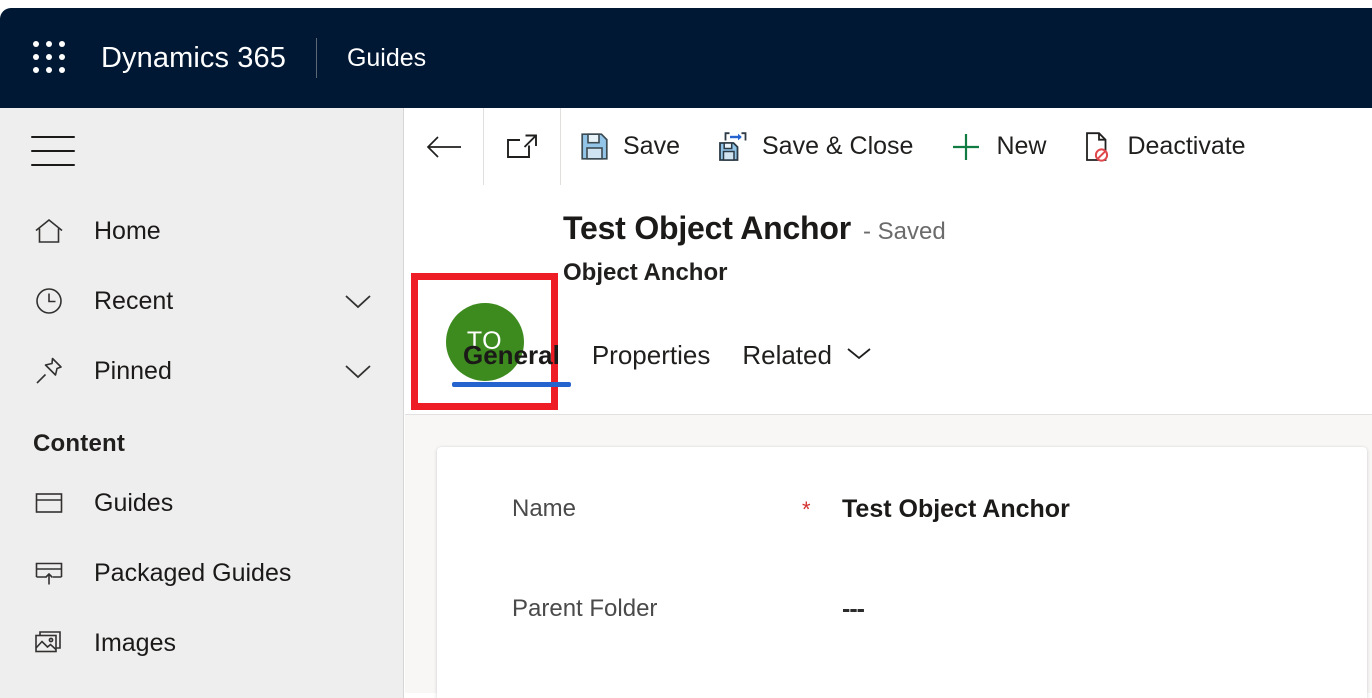  Describe the element at coordinates (193, 572) in the screenshot. I see `sidebar-item-label: Packaged Guides` at that location.